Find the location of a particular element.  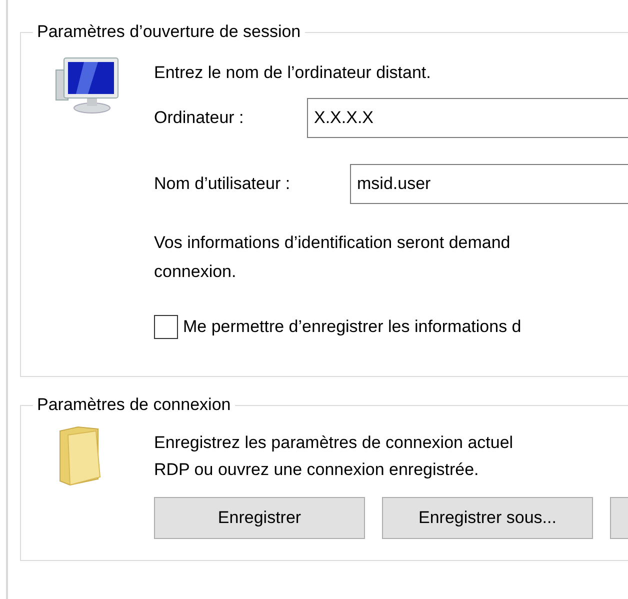

computer-monitor-icon is located at coordinates (87, 85).